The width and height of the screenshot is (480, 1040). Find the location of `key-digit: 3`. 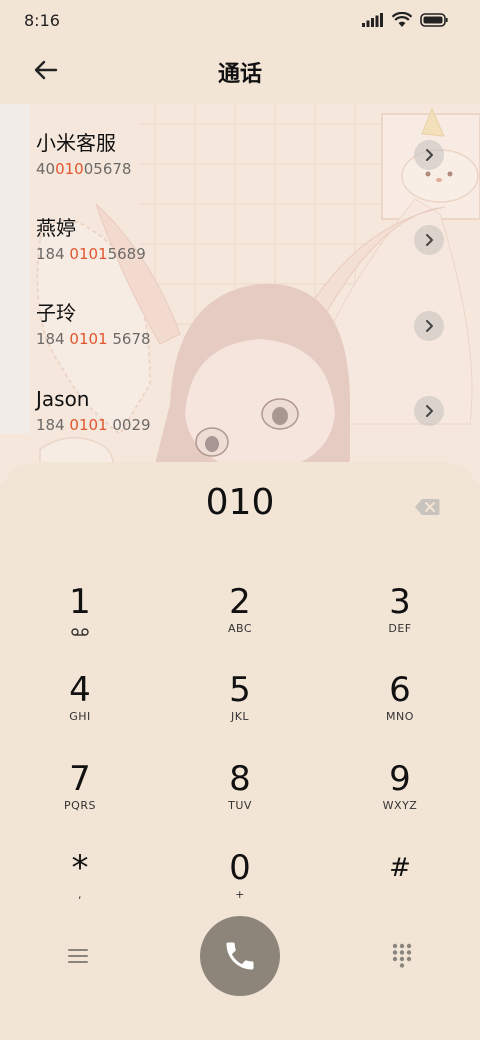

key-digit: 3 is located at coordinates (400, 602).